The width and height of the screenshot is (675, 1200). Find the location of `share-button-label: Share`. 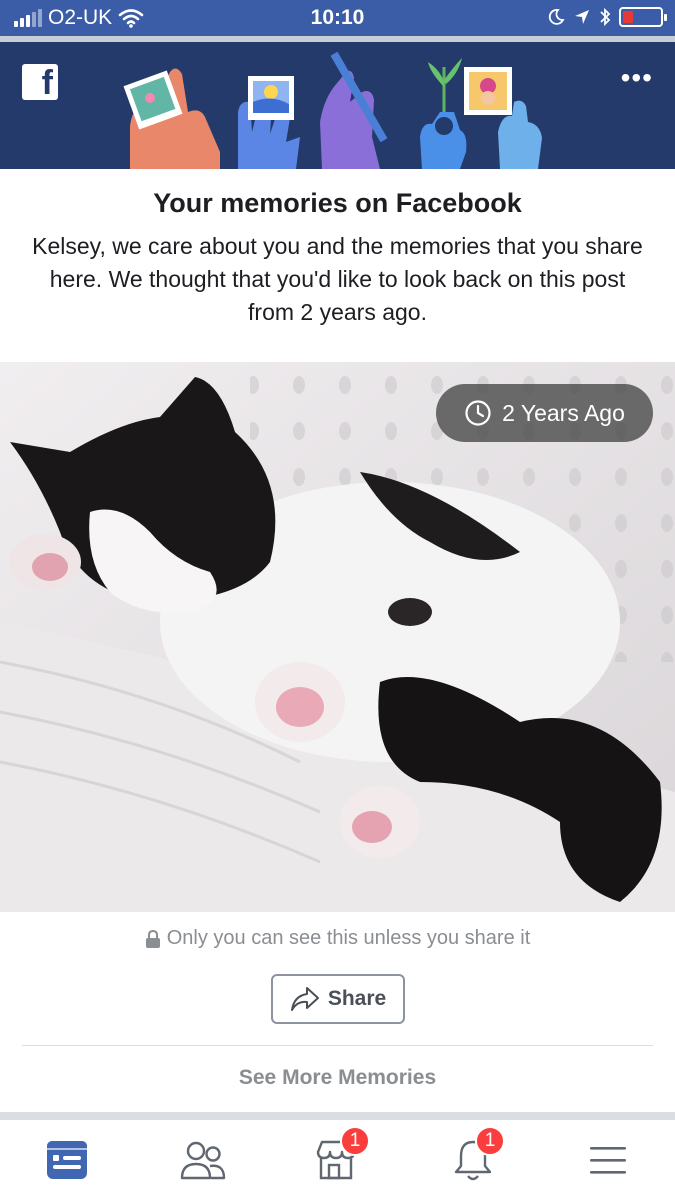

share-button-label: Share is located at coordinates (357, 998).